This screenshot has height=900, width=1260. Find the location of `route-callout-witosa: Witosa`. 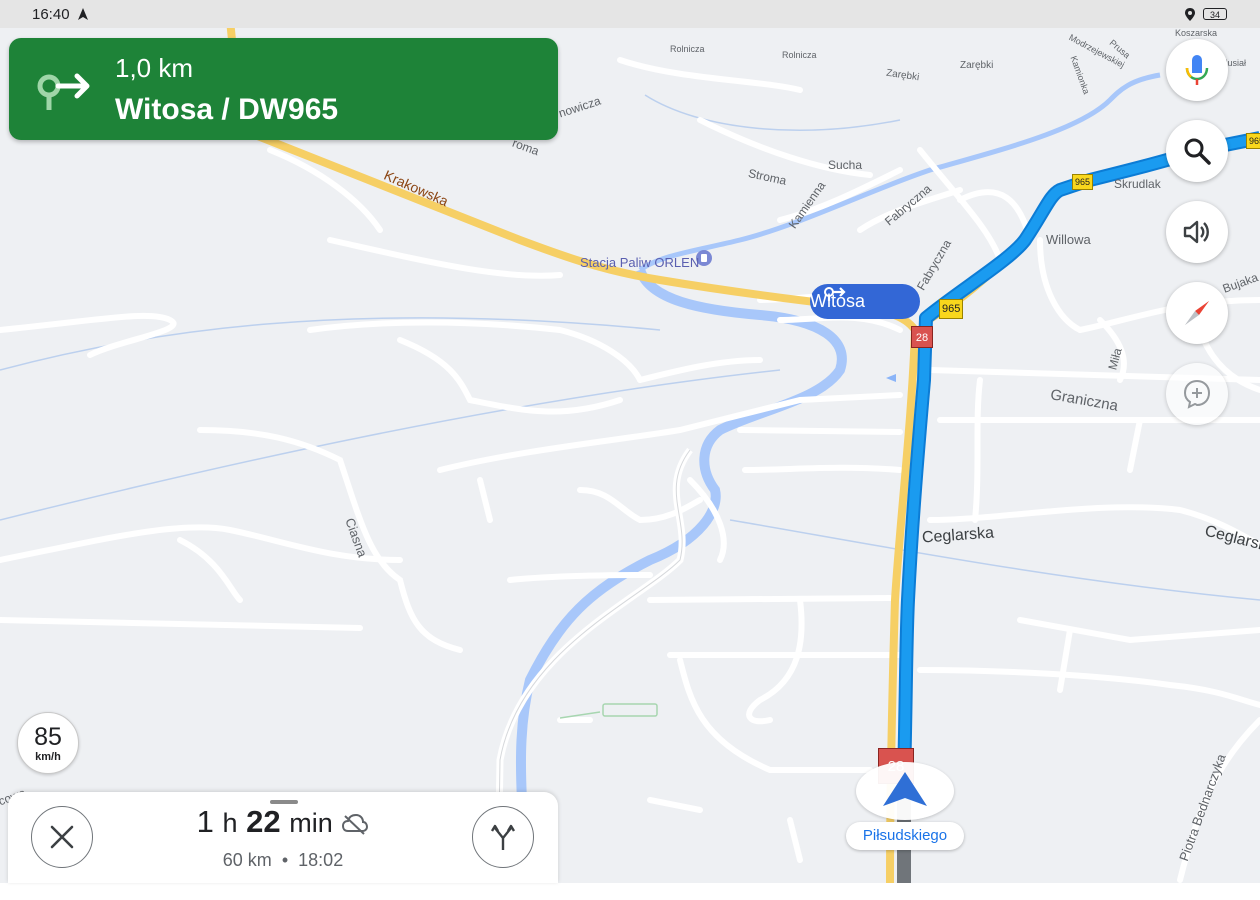

route-callout-witosa: Witosa is located at coordinates (865, 301).